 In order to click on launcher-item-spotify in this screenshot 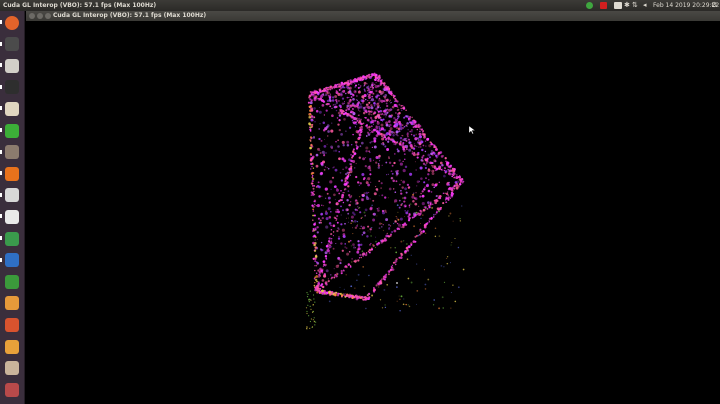, I will do `click(11, 130)`.